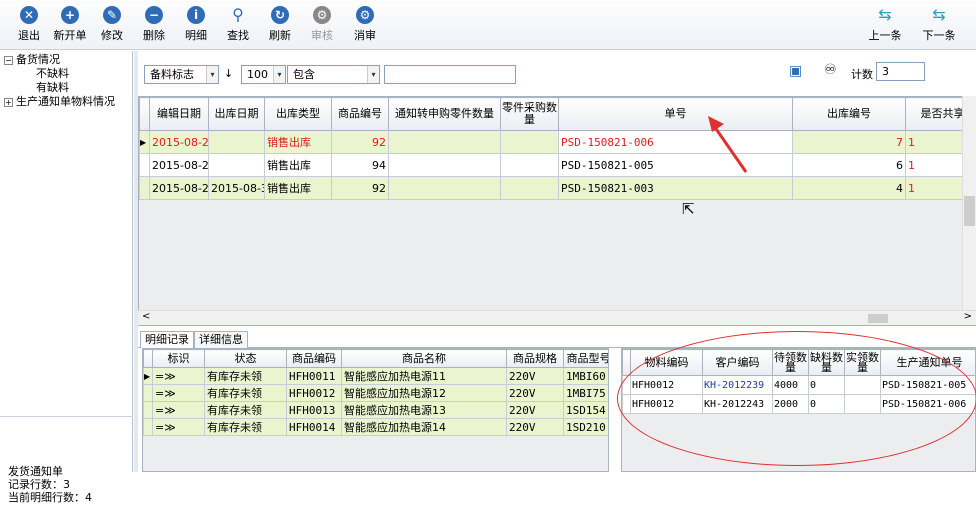  Describe the element at coordinates (445, 114) in the screenshot. I see `col-header: 通知转申购零件数量` at that location.